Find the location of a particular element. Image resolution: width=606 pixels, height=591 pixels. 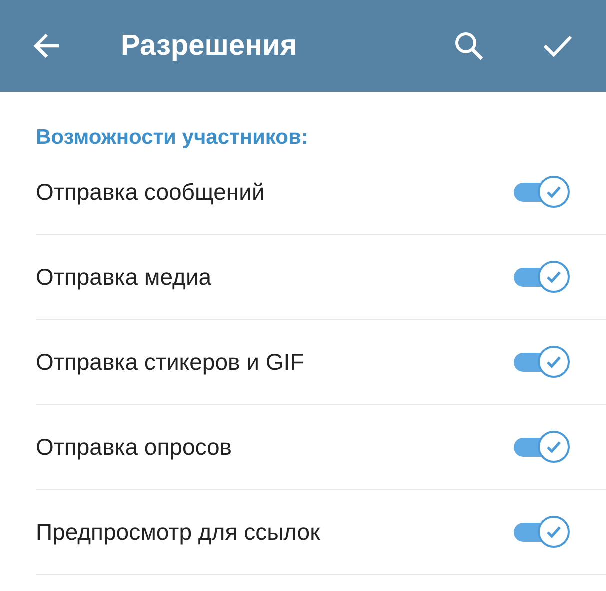

checkmark-icon is located at coordinates (558, 46).